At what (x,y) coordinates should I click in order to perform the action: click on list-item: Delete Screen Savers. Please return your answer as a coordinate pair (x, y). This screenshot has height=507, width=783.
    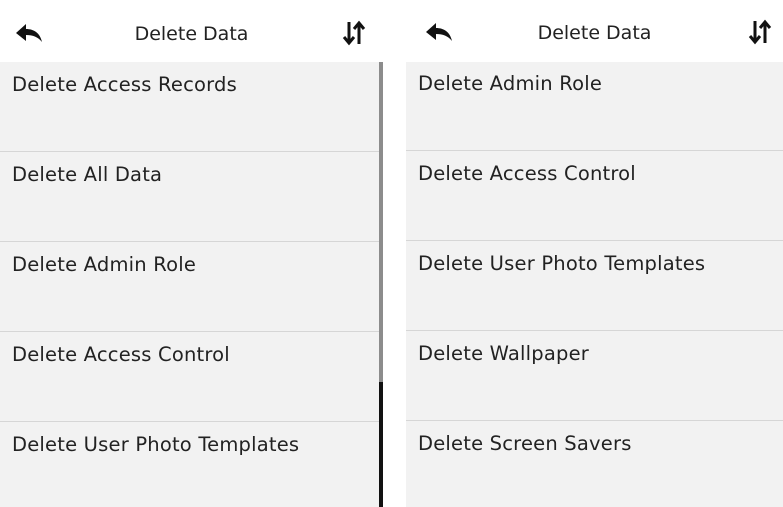
    Looking at the image, I should click on (594, 464).